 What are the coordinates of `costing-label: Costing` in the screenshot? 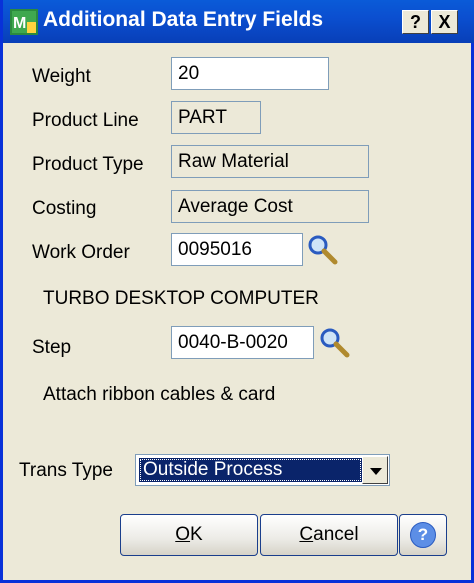 It's located at (64, 208).